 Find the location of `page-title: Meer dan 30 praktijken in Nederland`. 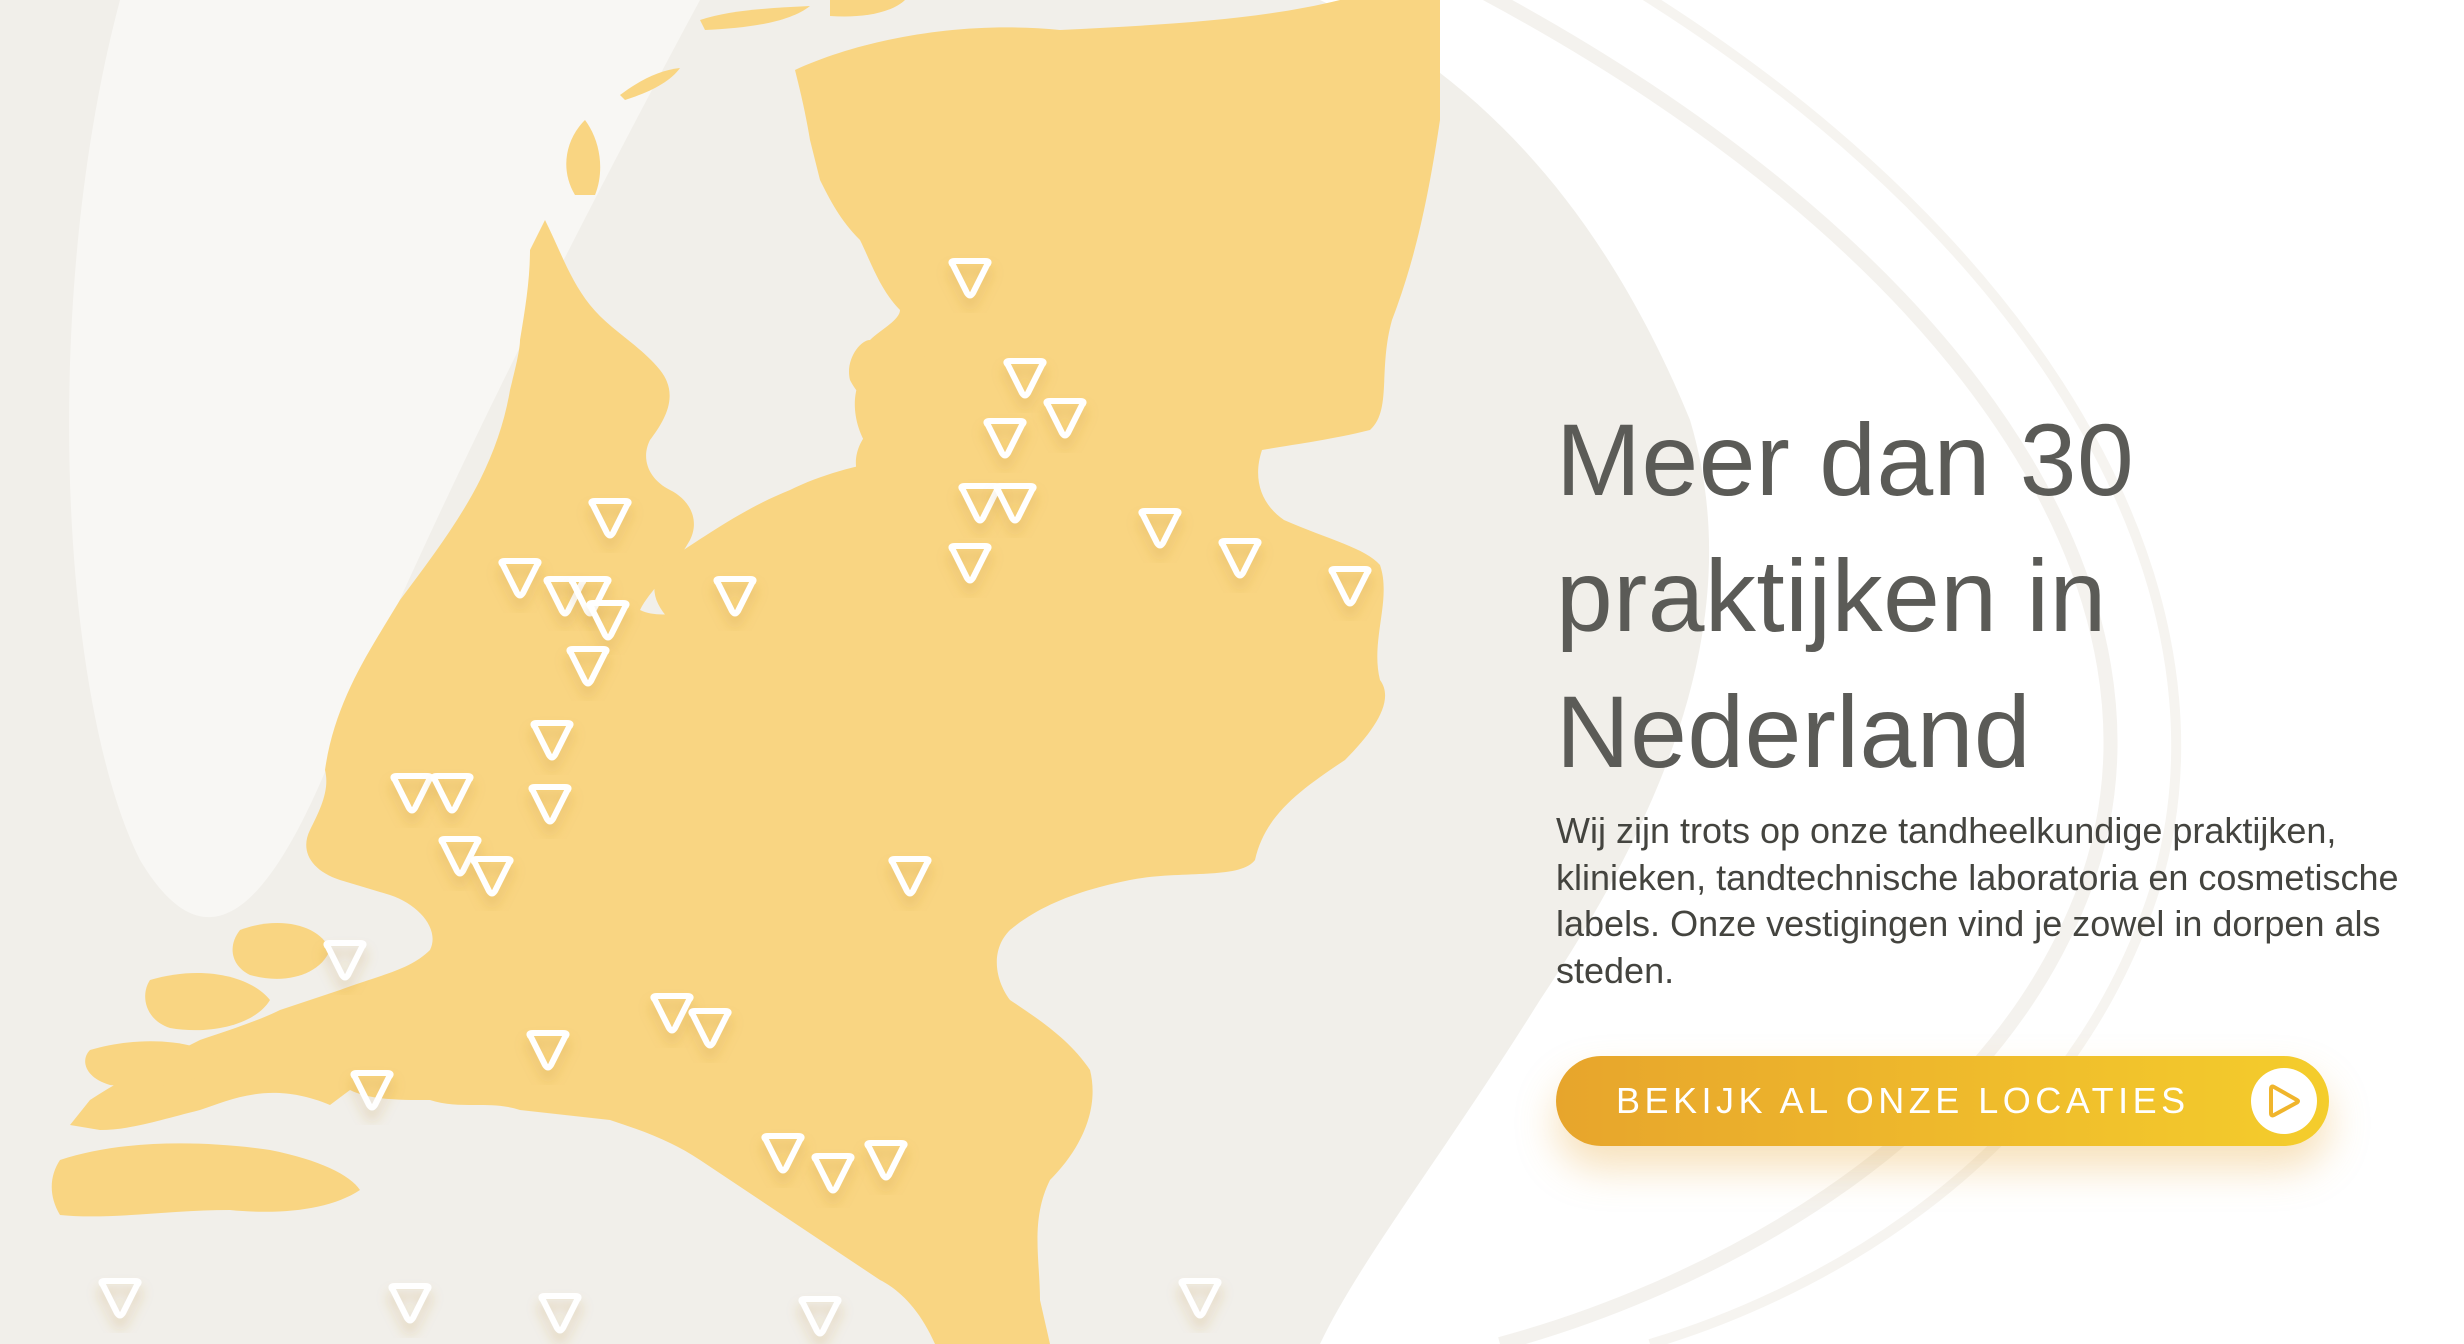

page-title: Meer dan 30 praktijken in Nederland is located at coordinates (1986, 596).